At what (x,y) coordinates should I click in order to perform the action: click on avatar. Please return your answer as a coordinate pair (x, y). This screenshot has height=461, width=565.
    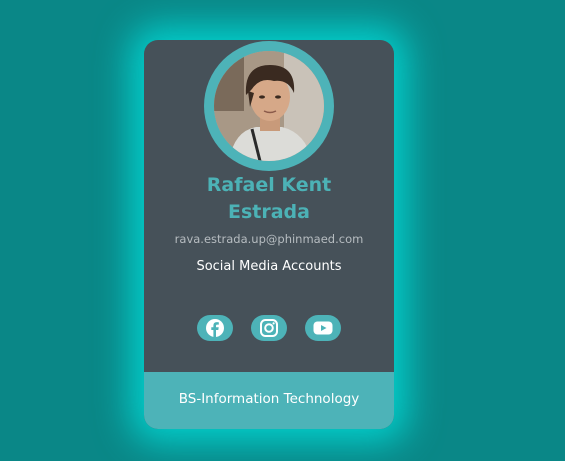
    Looking at the image, I should click on (269, 106).